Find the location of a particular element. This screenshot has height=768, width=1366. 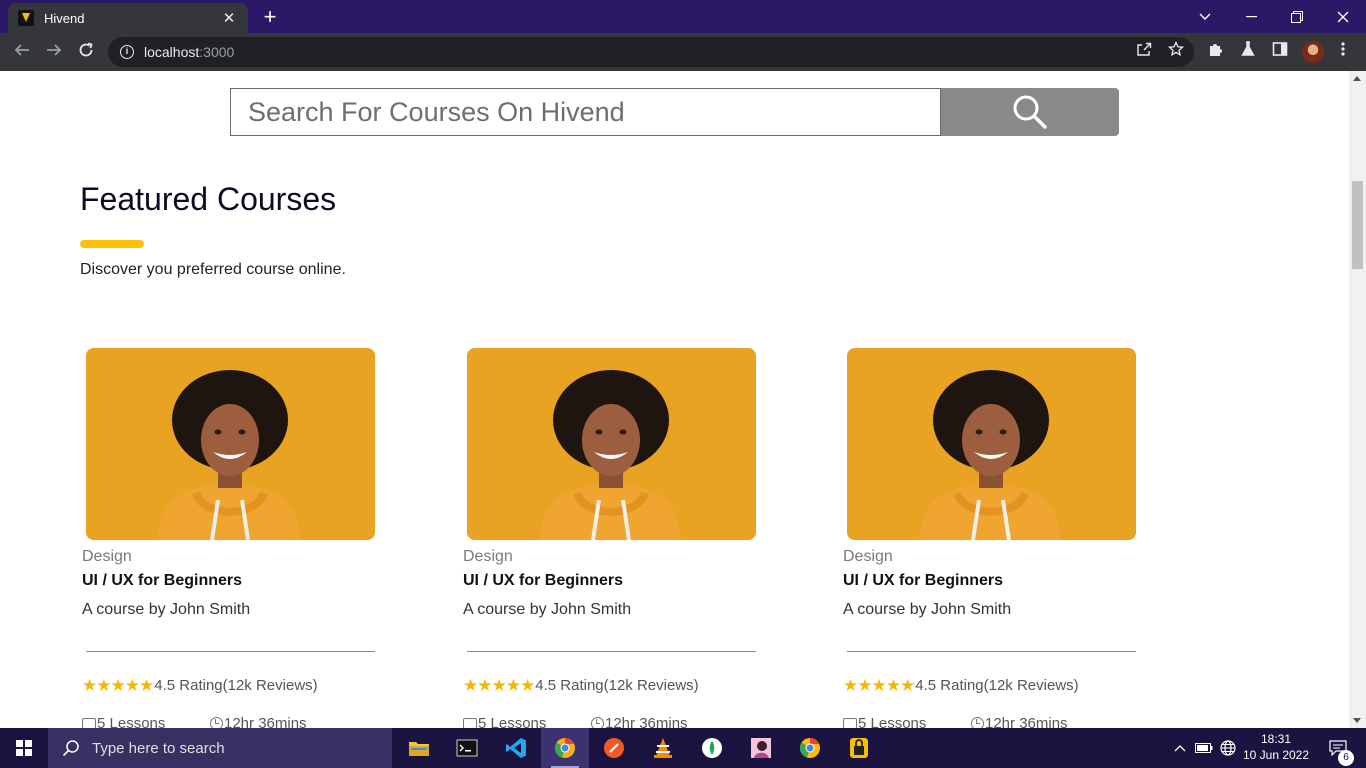

tab-search-chevron-icon is located at coordinates (1205, 16).